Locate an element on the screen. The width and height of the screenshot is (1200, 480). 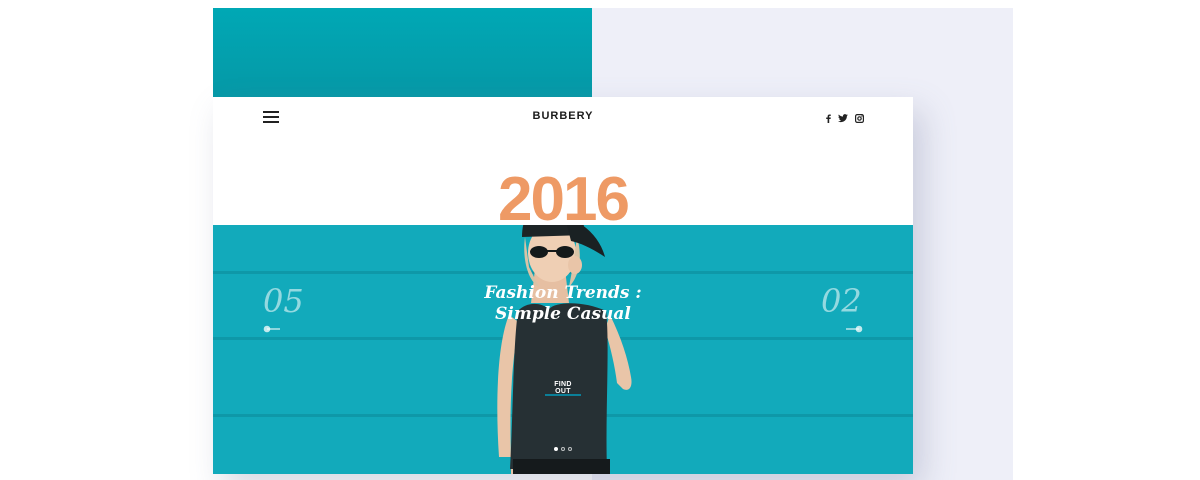
facebook-icon is located at coordinates (828, 119).